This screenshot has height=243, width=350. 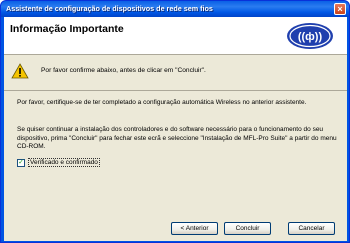 What do you see at coordinates (20, 71) in the screenshot?
I see `warning-icon` at bounding box center [20, 71].